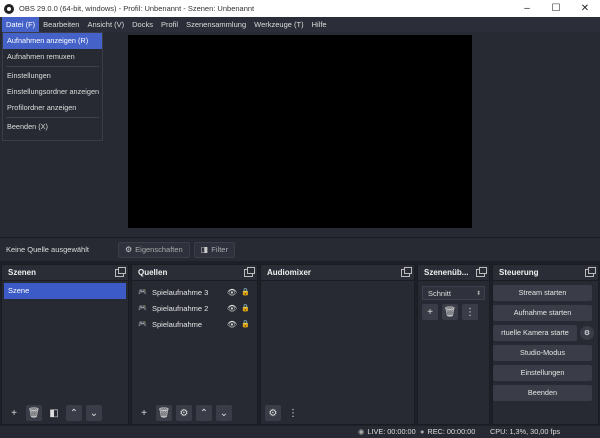  What do you see at coordinates (177, 324) in the screenshot?
I see `source-label: Spielaufnahme` at bounding box center [177, 324].